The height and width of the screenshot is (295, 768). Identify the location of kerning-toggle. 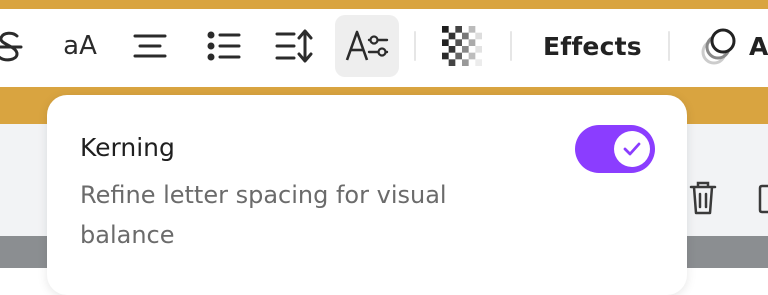
(615, 149).